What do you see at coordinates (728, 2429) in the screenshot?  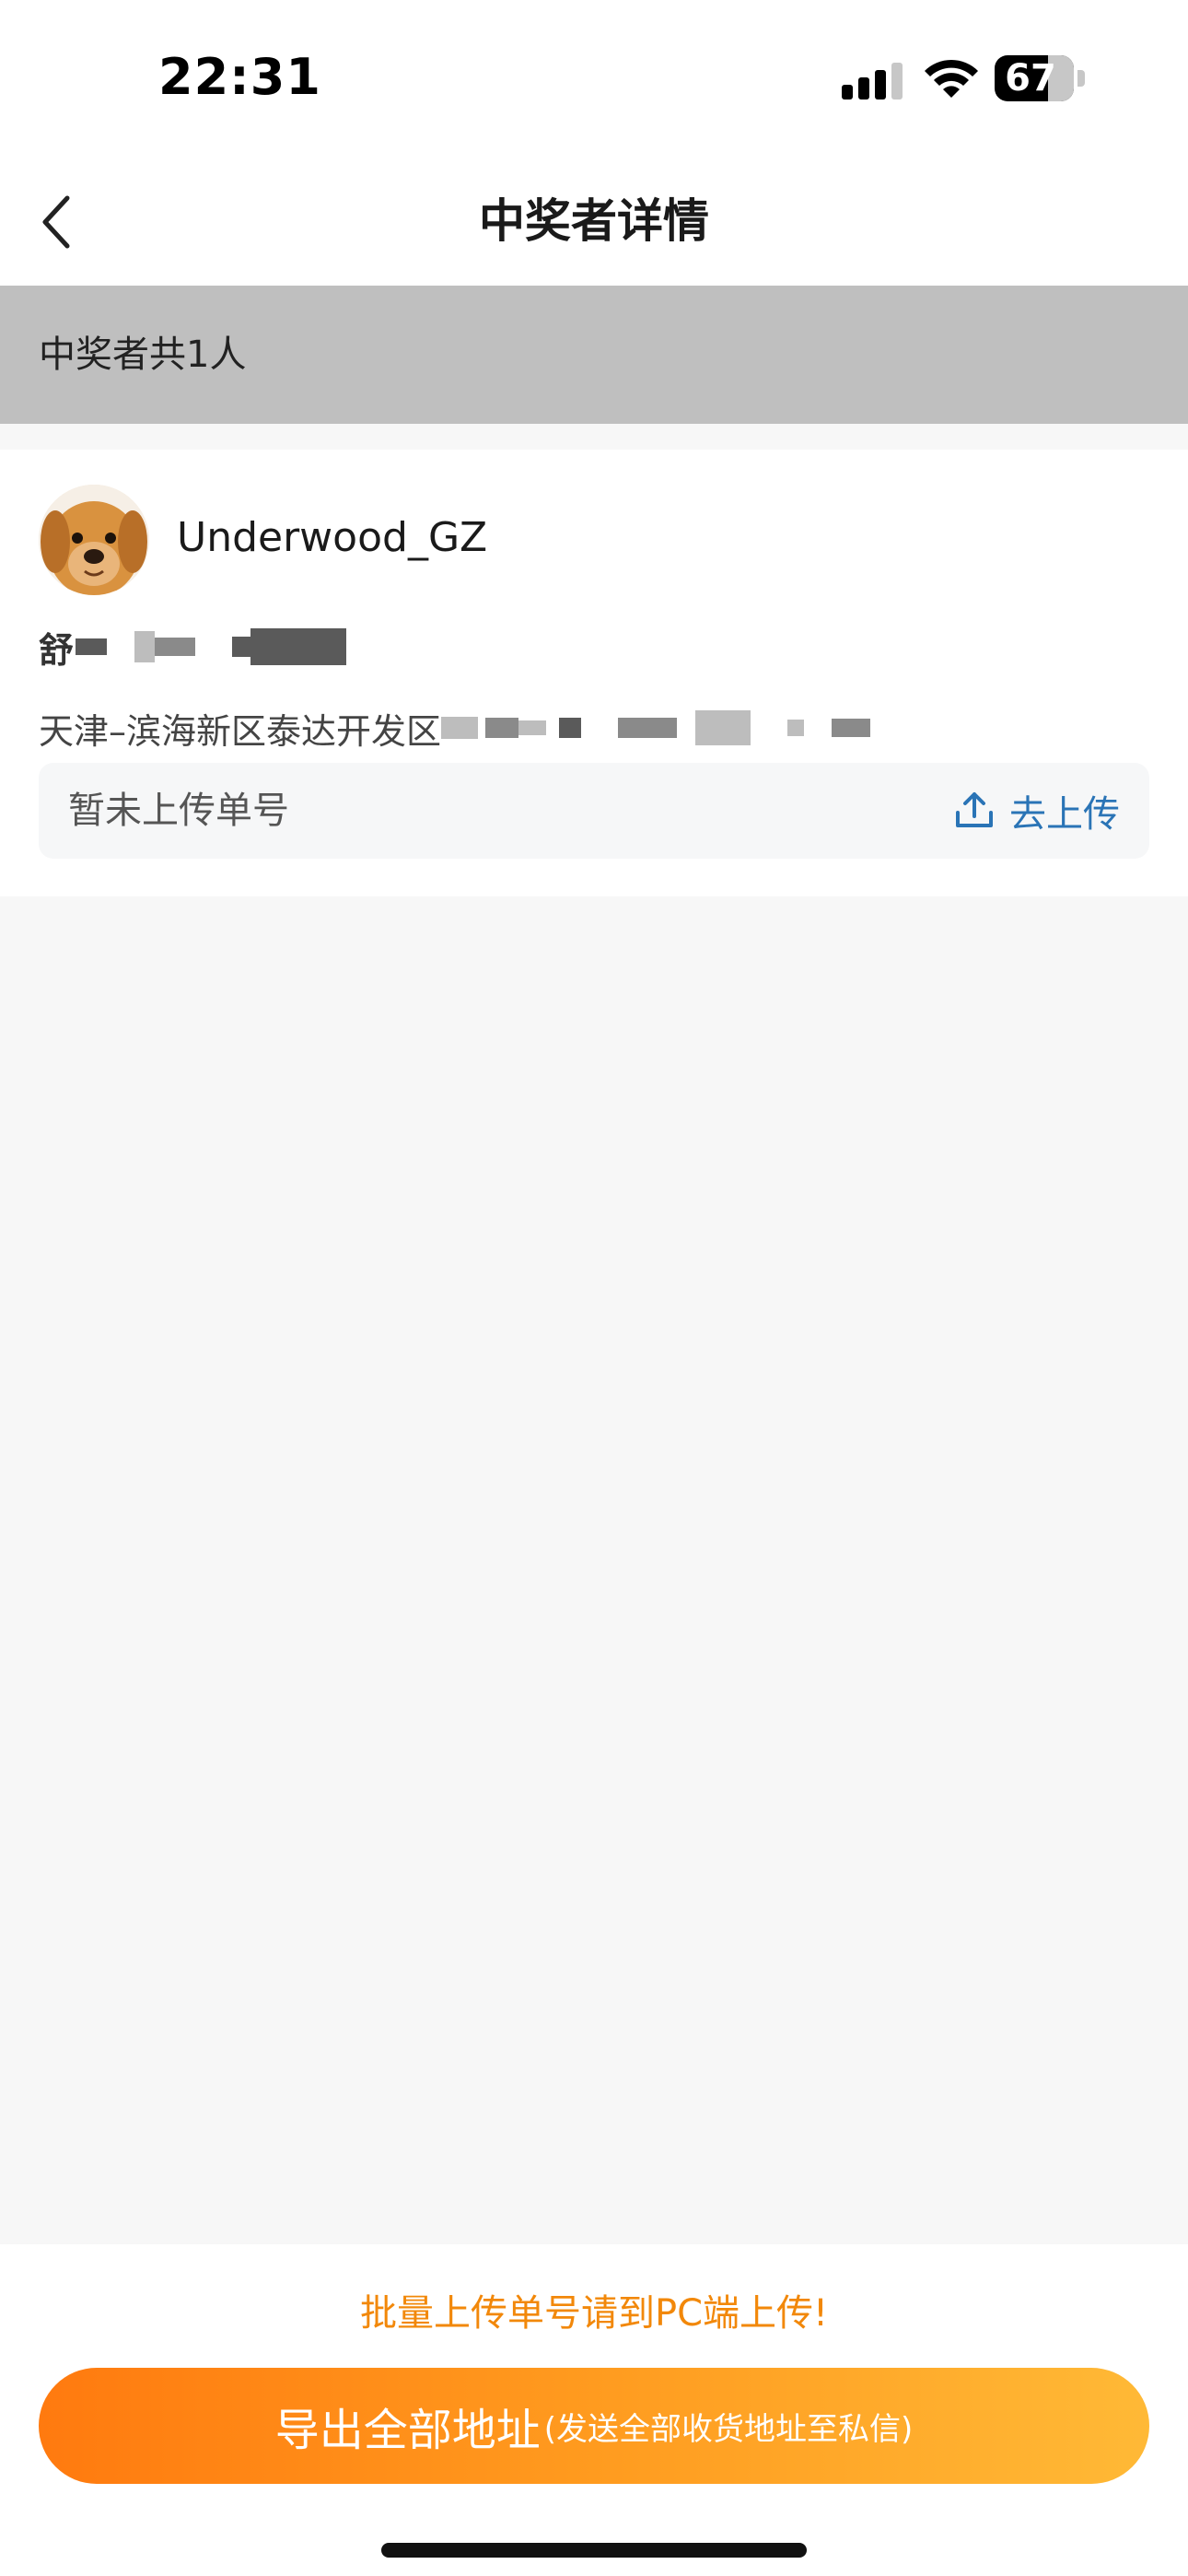 I see `export-button-sublabel: (发送全部收货地址至私信)` at bounding box center [728, 2429].